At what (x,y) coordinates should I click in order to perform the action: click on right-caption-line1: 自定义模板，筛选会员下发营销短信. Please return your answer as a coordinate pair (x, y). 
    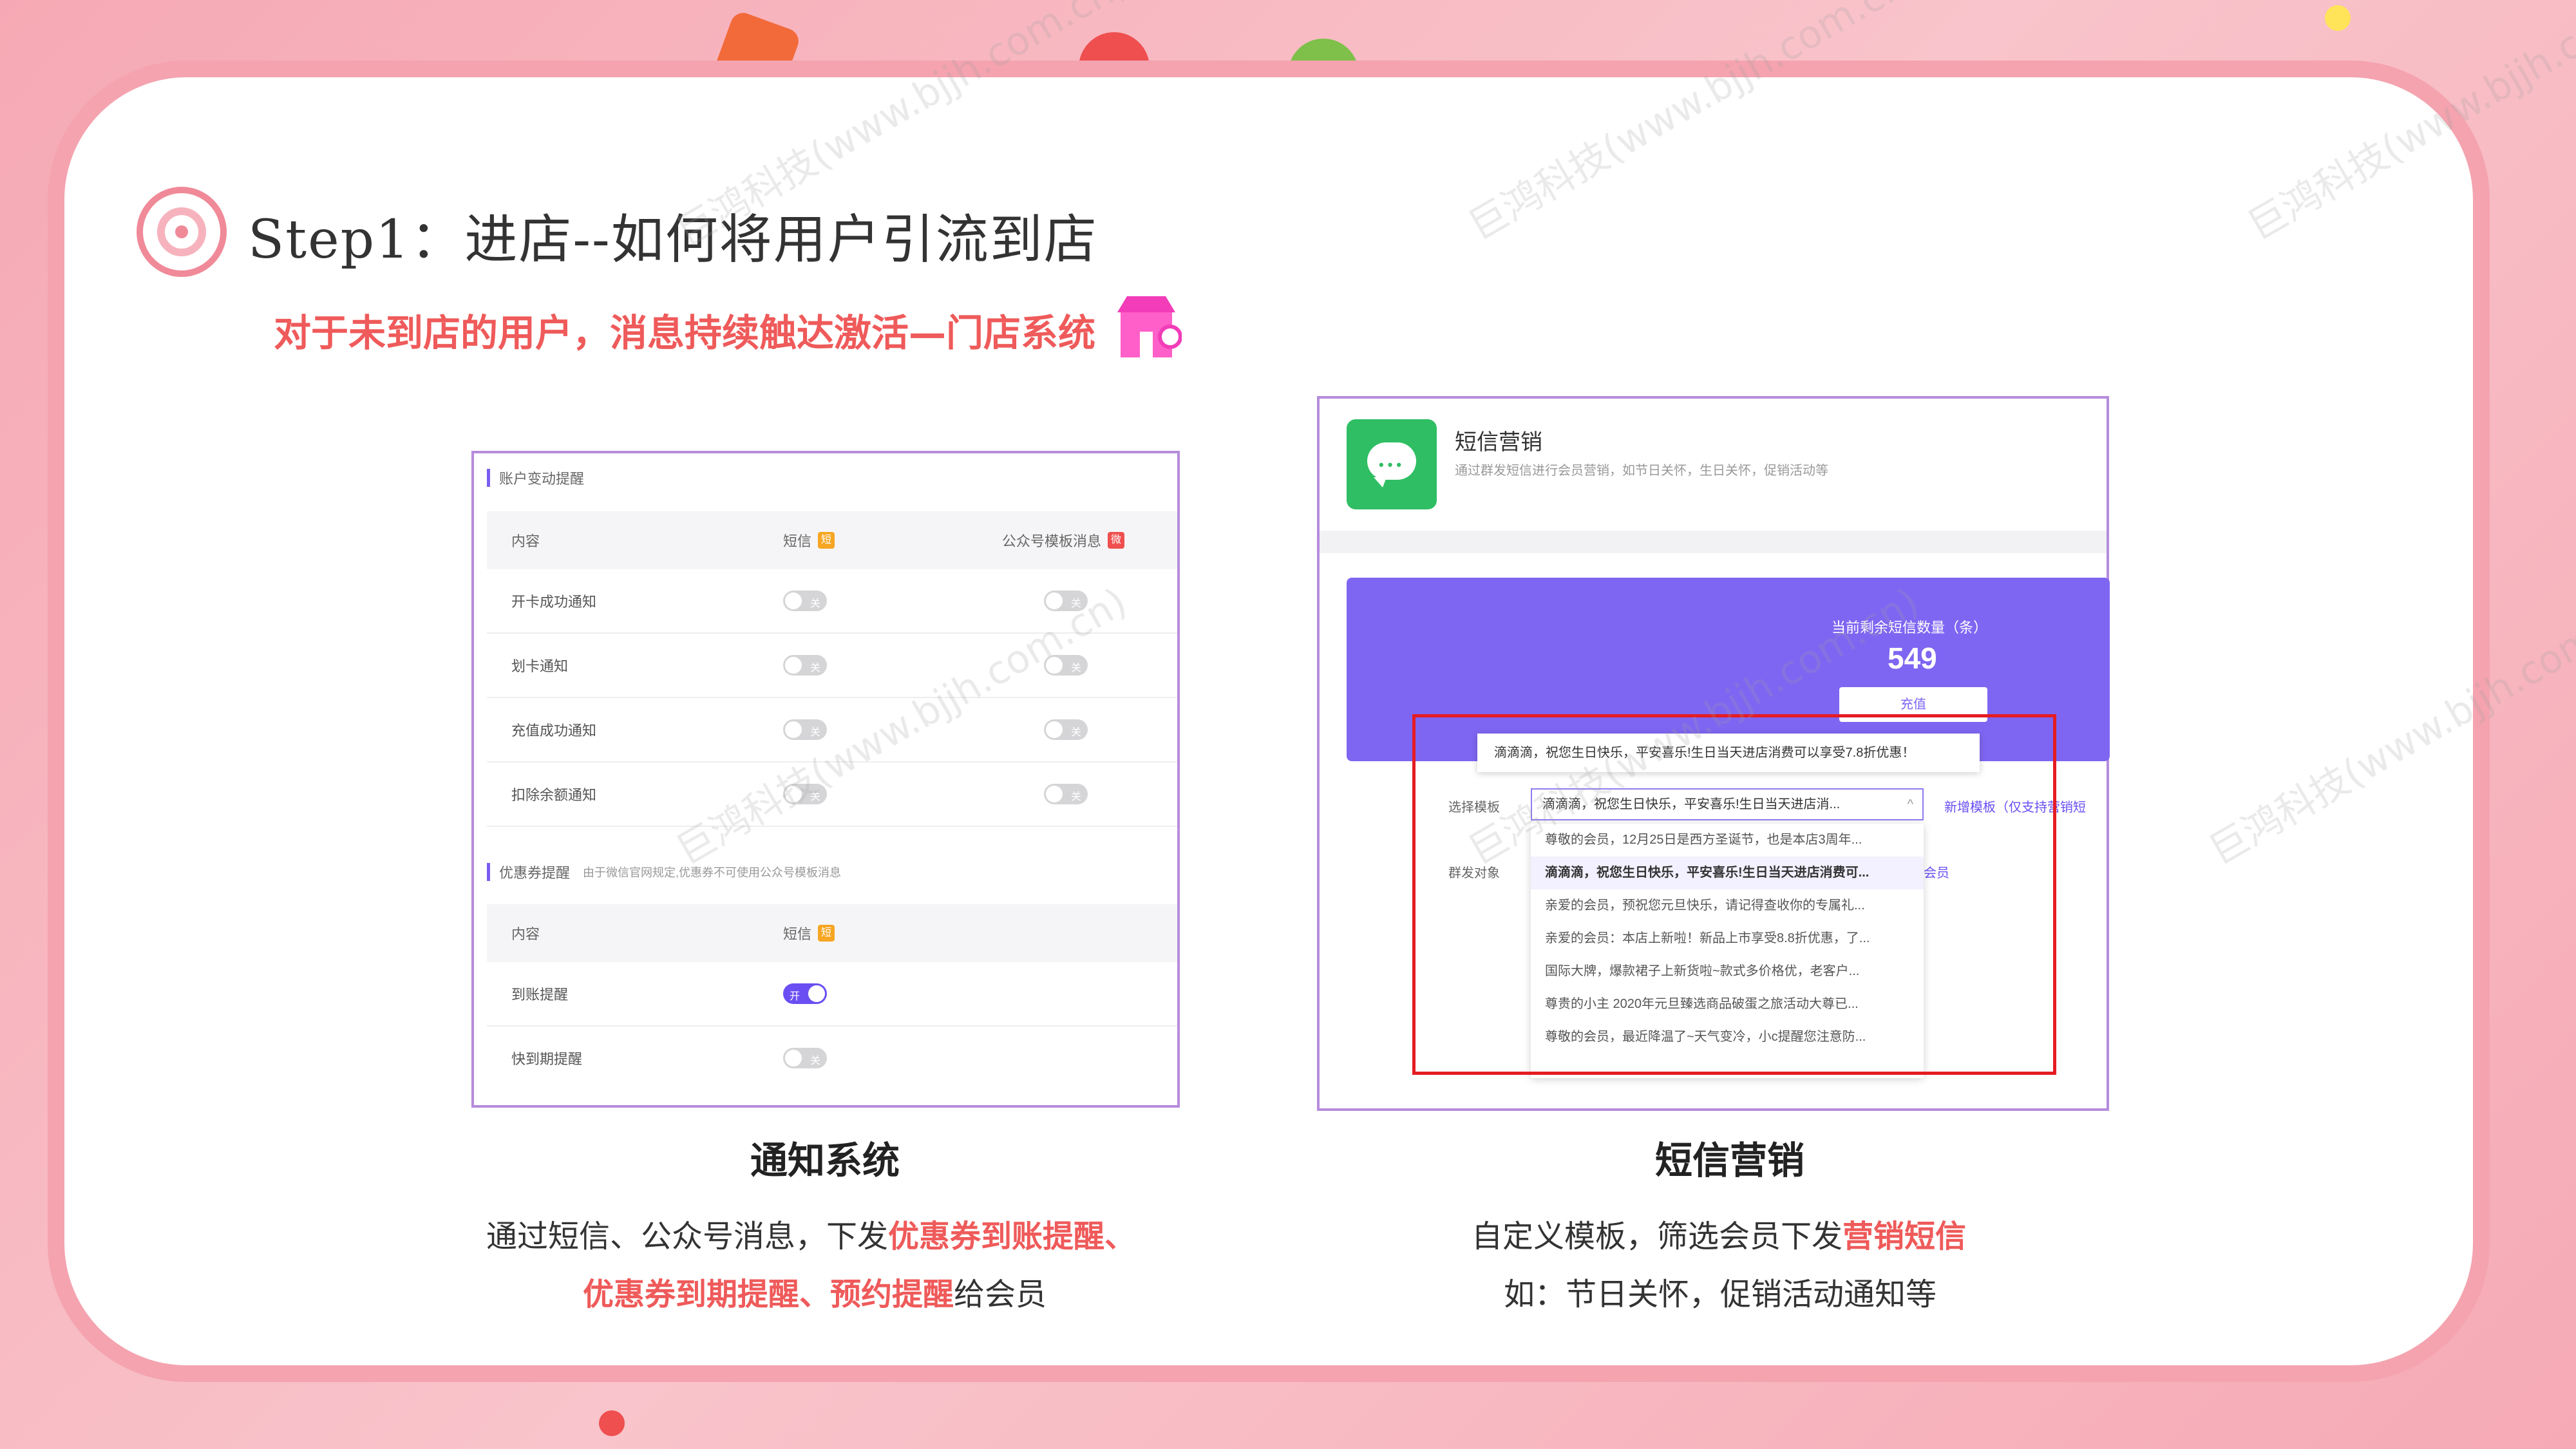
    Looking at the image, I should click on (1719, 1236).